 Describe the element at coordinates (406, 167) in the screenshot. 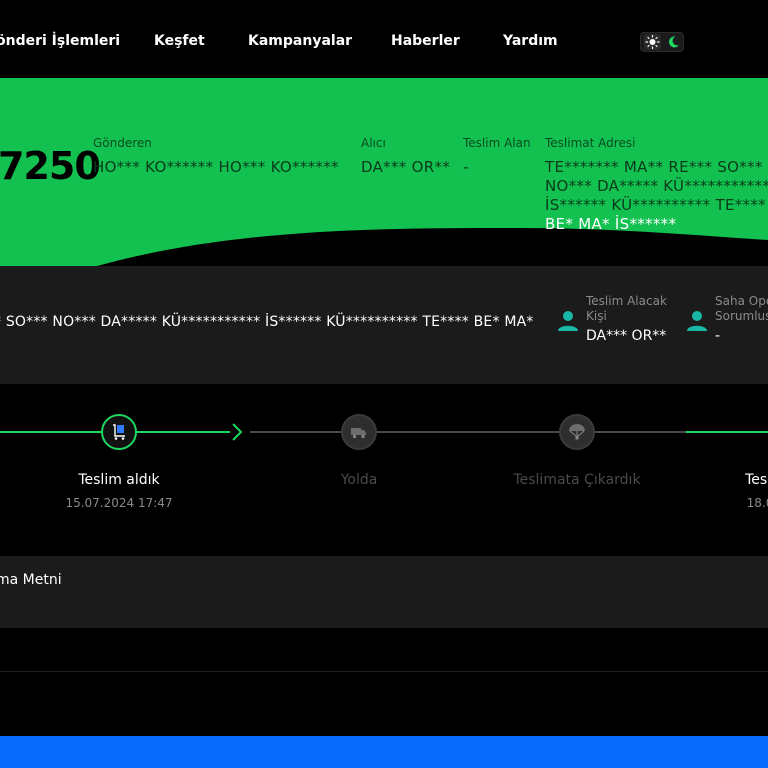

I see `receiver-value: DA*** OR**` at that location.